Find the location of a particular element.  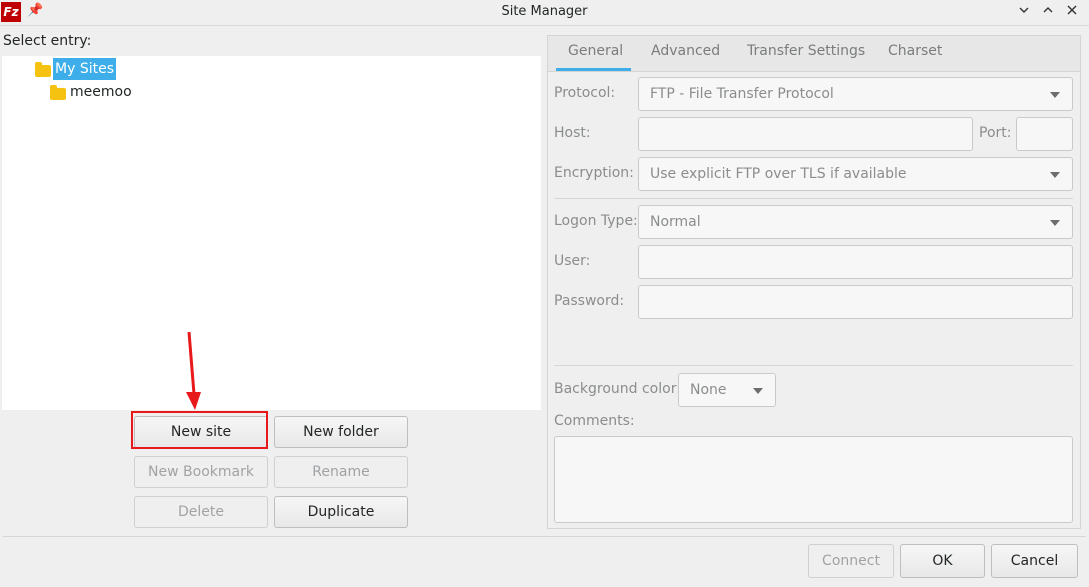

annotation-highlight-box is located at coordinates (199, 430).